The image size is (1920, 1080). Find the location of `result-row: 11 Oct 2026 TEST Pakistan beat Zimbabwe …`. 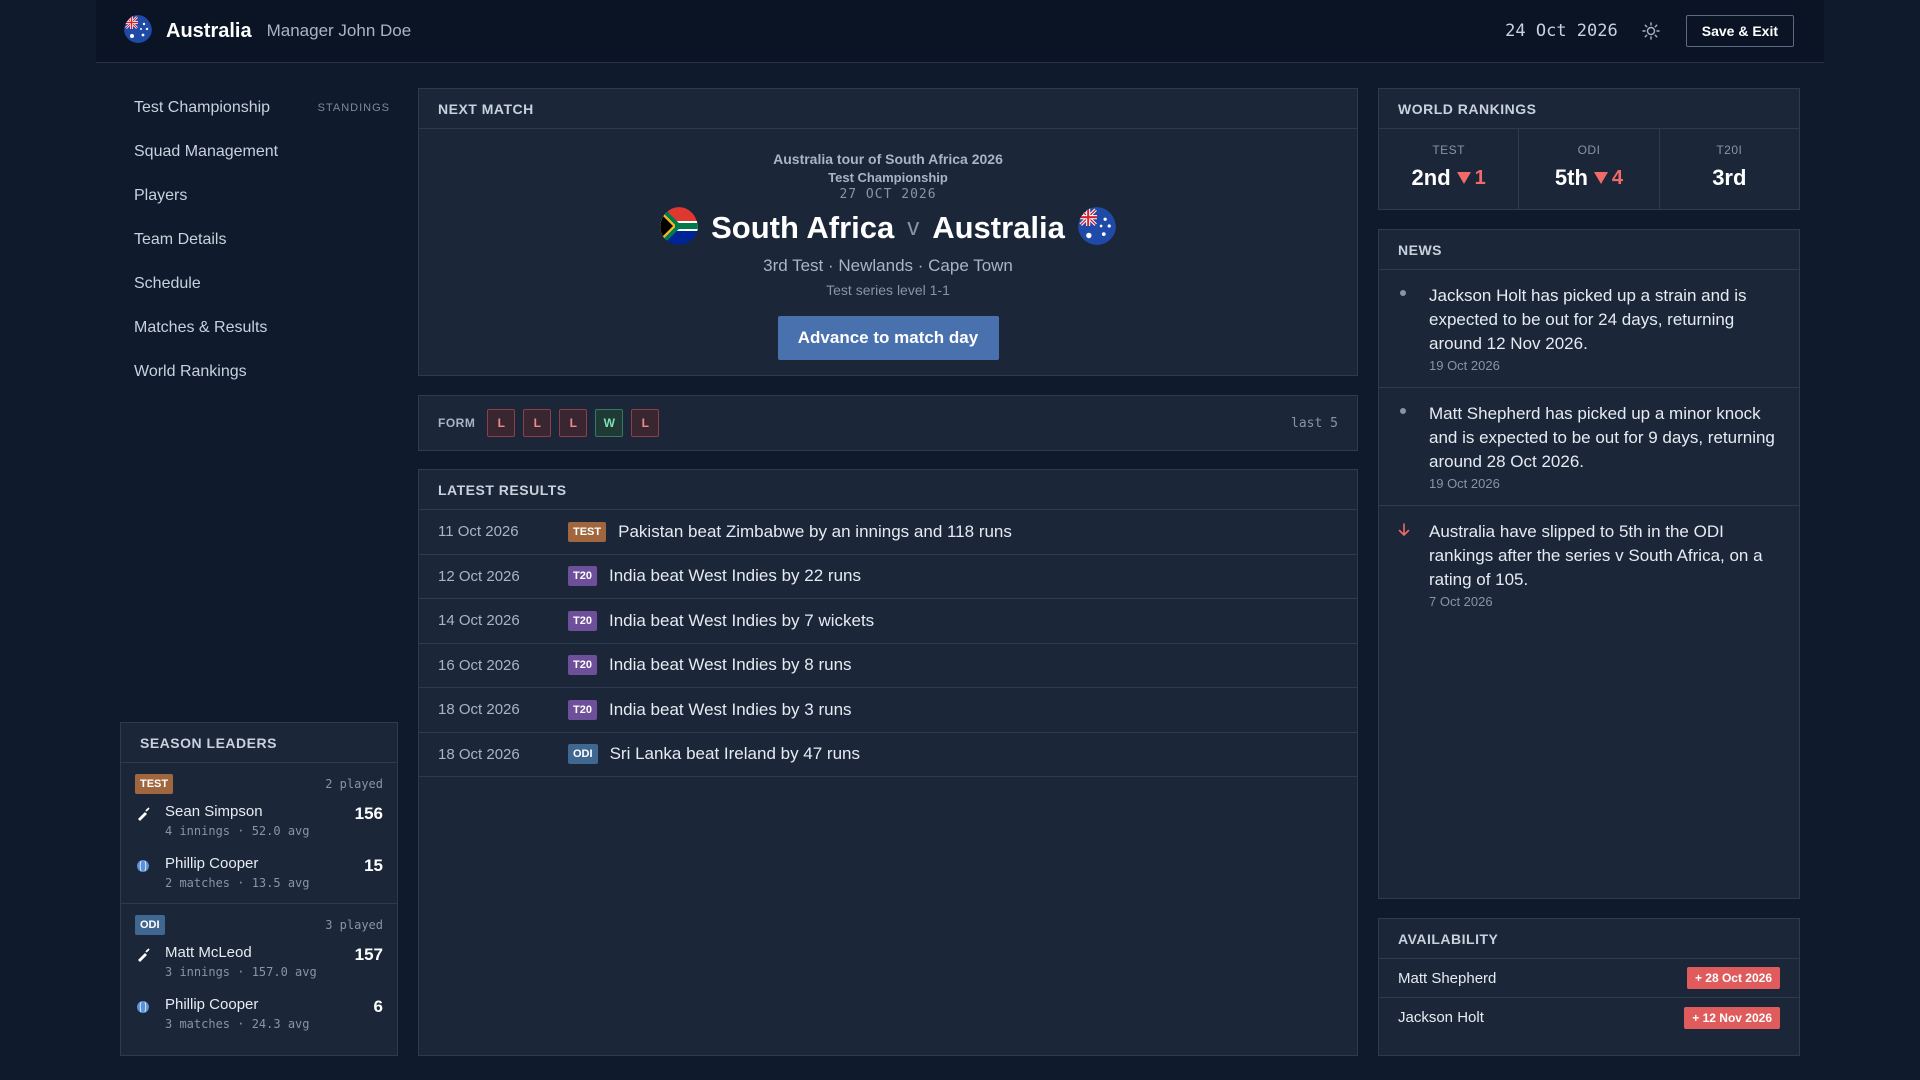

result-row: 11 Oct 2026 TEST Pakistan beat Zimbabwe … is located at coordinates (888, 532).